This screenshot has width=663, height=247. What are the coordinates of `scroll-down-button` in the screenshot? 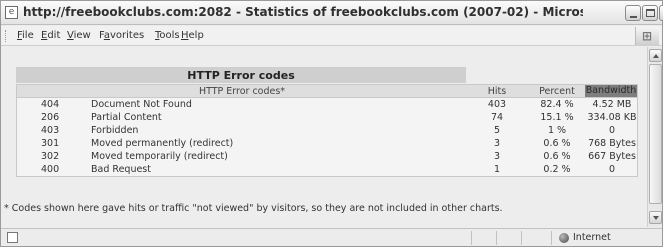 It's located at (655, 217).